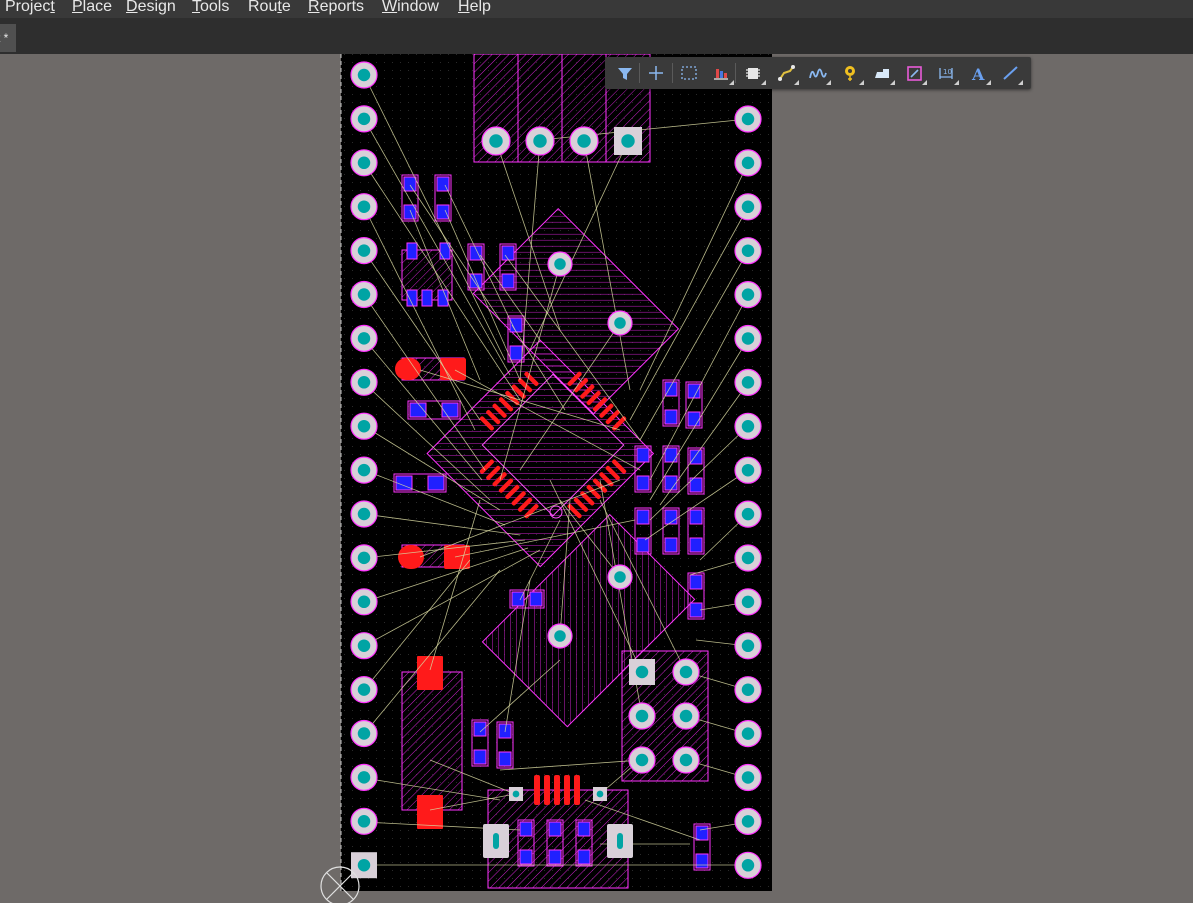  I want to click on header-right-pin-3-hole, so click(748, 207).